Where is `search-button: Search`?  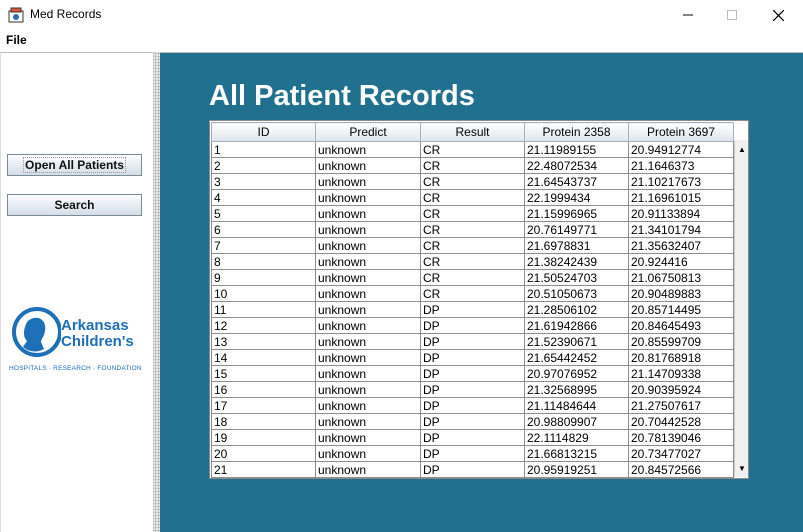 search-button: Search is located at coordinates (74, 205).